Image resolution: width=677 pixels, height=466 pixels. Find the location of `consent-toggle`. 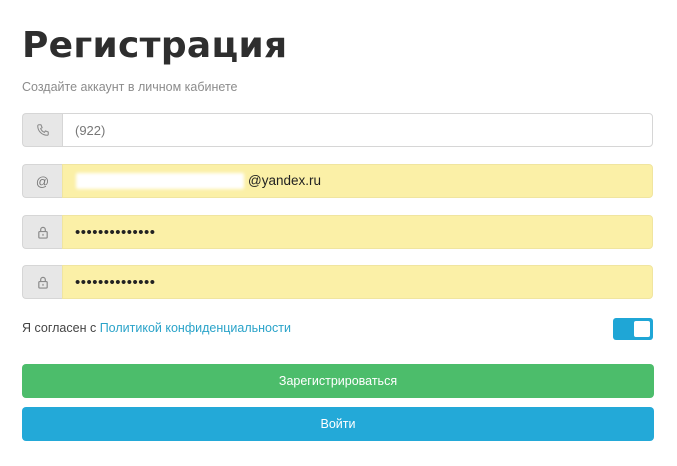

consent-toggle is located at coordinates (633, 329).